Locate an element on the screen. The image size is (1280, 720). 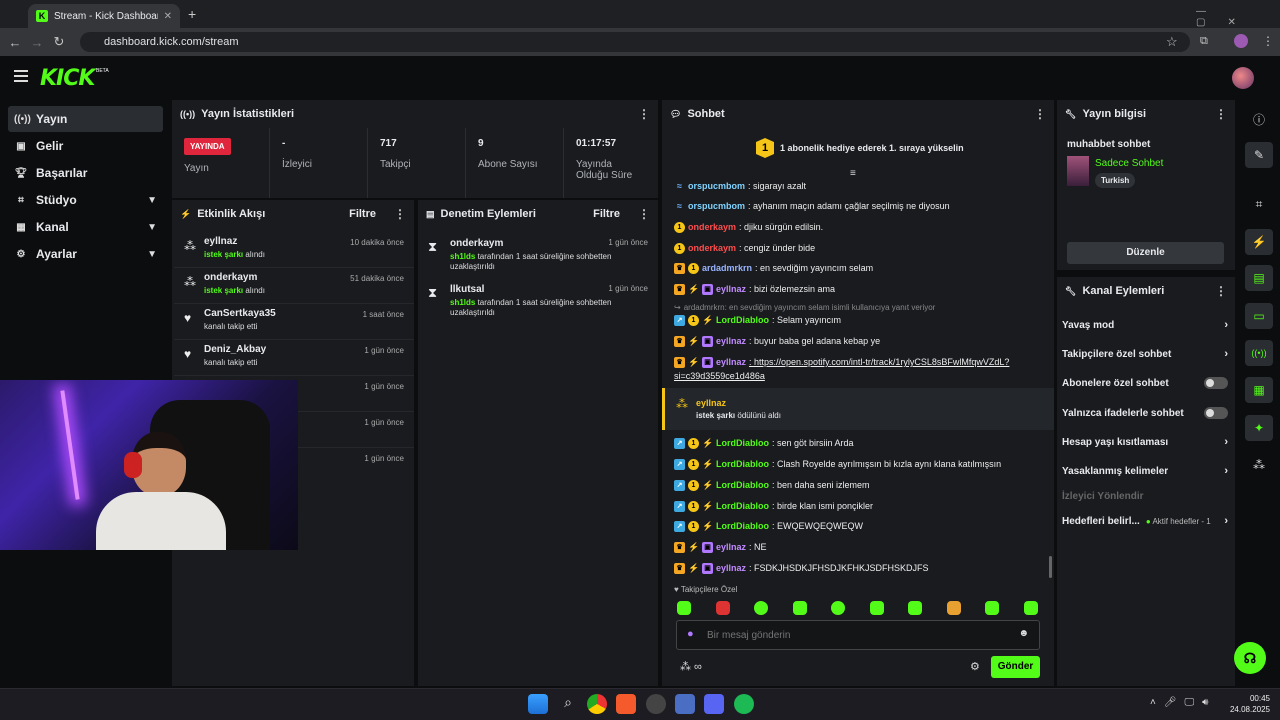
pencil-icon: ✎ is located at coordinates (1259, 155).